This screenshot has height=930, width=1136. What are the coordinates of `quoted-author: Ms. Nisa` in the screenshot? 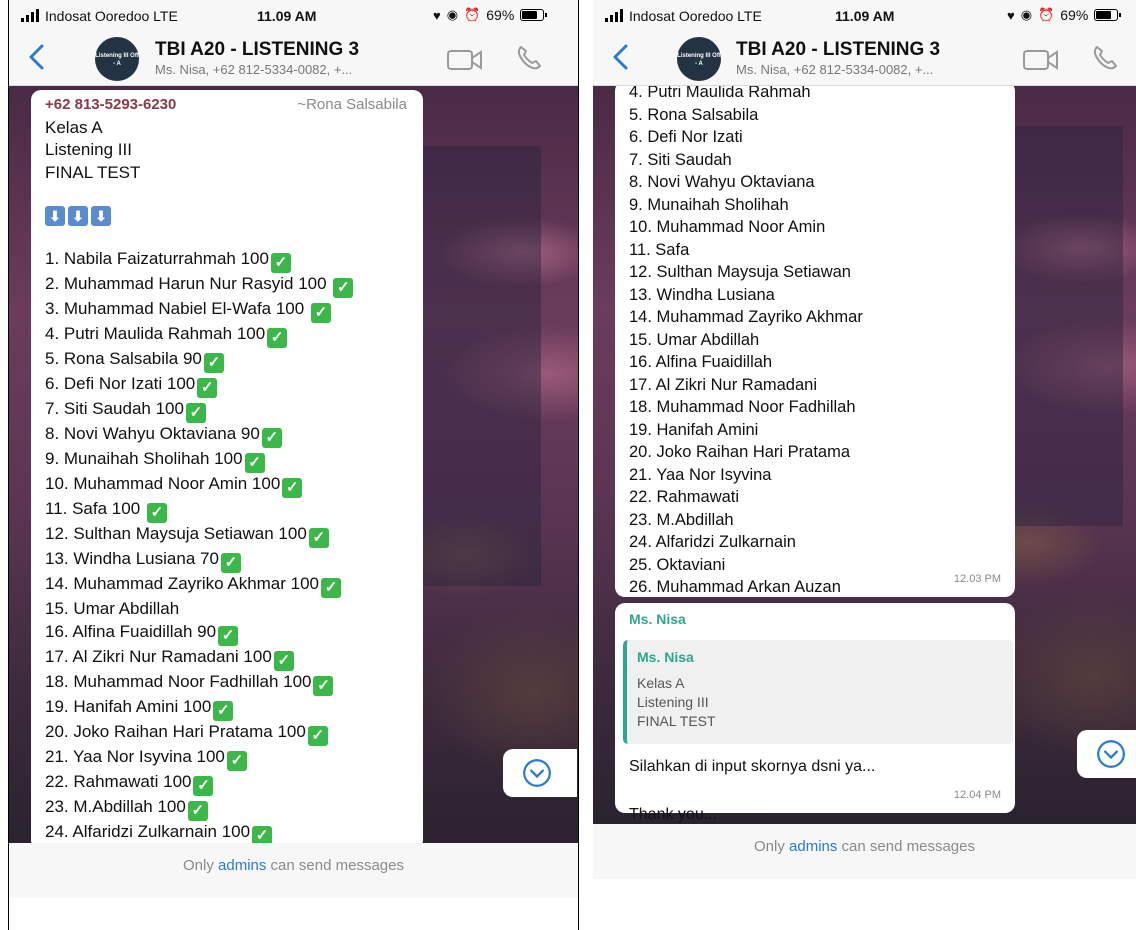 It's located at (665, 656).